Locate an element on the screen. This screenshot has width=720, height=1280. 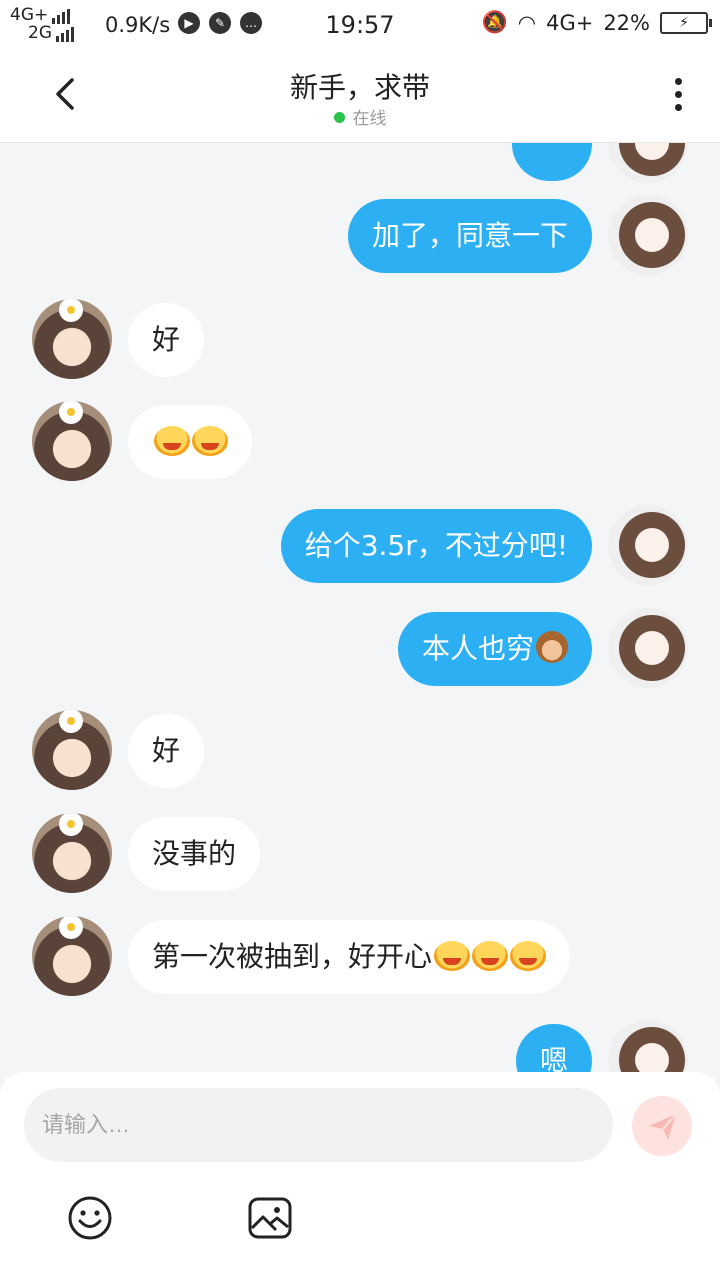
message-text: 本人也穷 is located at coordinates (477, 648).